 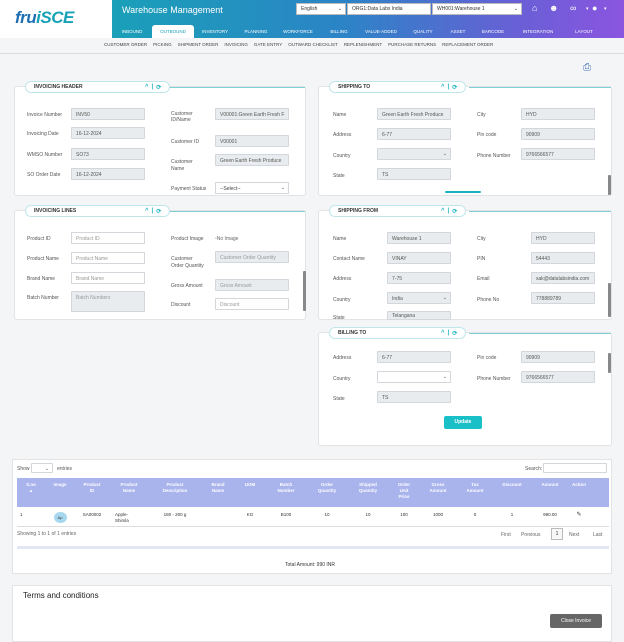 What do you see at coordinates (286, 492) in the screenshot?
I see `col-batch-number: Batch Number` at bounding box center [286, 492].